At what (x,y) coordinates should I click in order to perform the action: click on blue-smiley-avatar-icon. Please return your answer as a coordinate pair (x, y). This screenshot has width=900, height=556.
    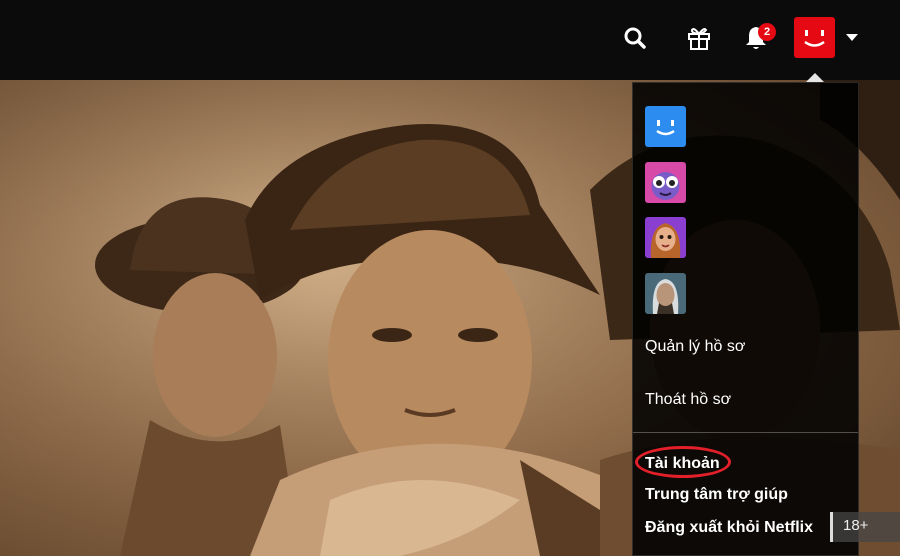
    Looking at the image, I should click on (665, 126).